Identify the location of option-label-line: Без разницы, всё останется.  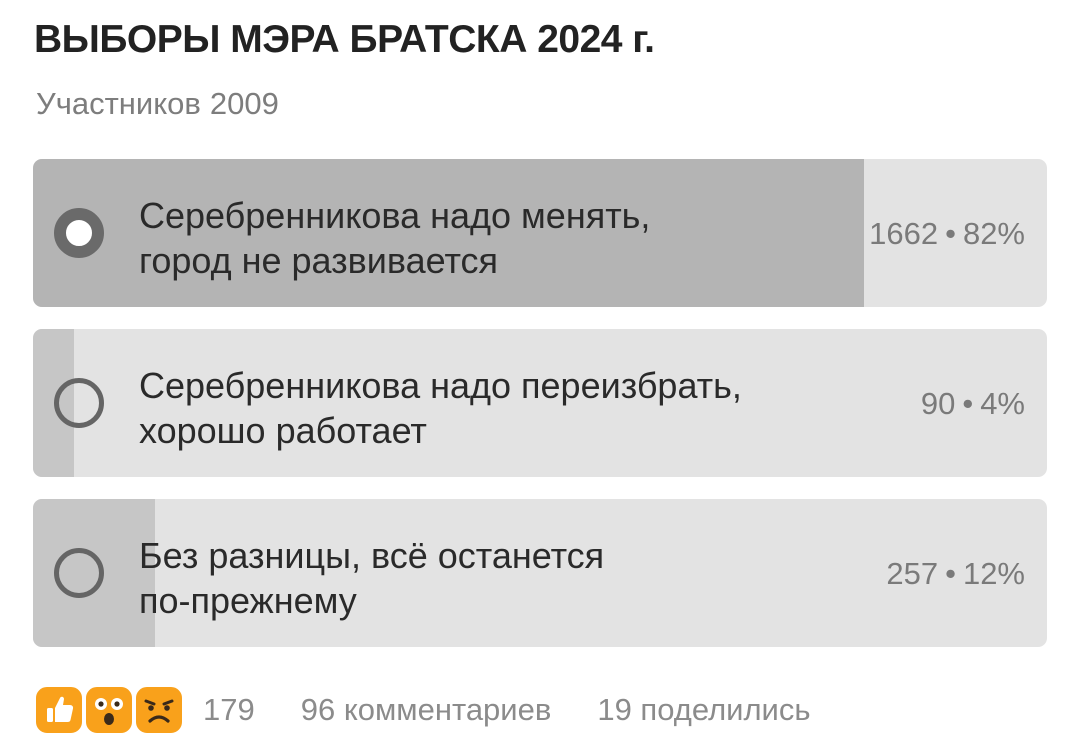
(372, 555).